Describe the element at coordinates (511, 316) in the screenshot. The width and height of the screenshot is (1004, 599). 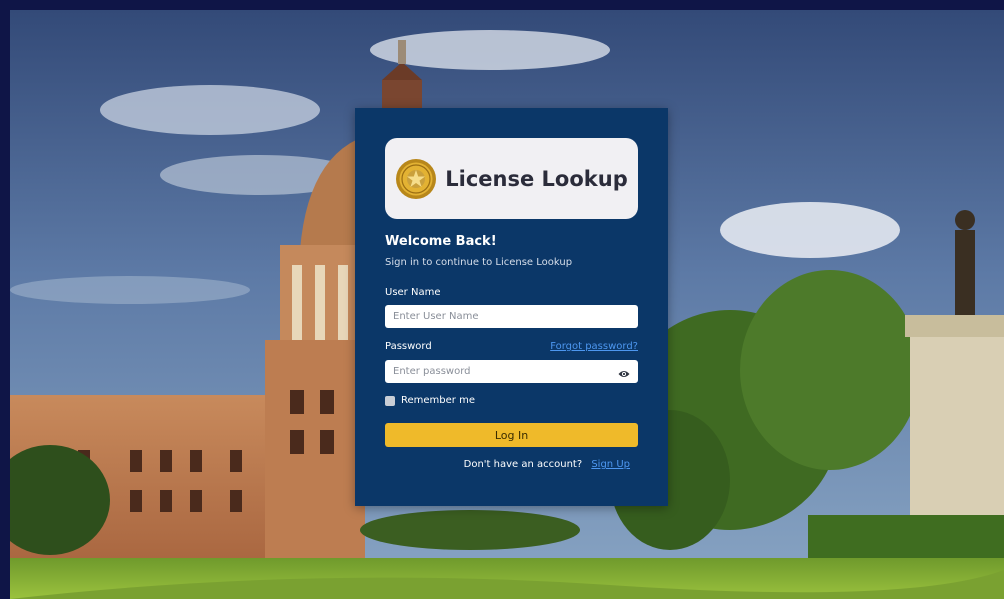
I see `username-input` at that location.